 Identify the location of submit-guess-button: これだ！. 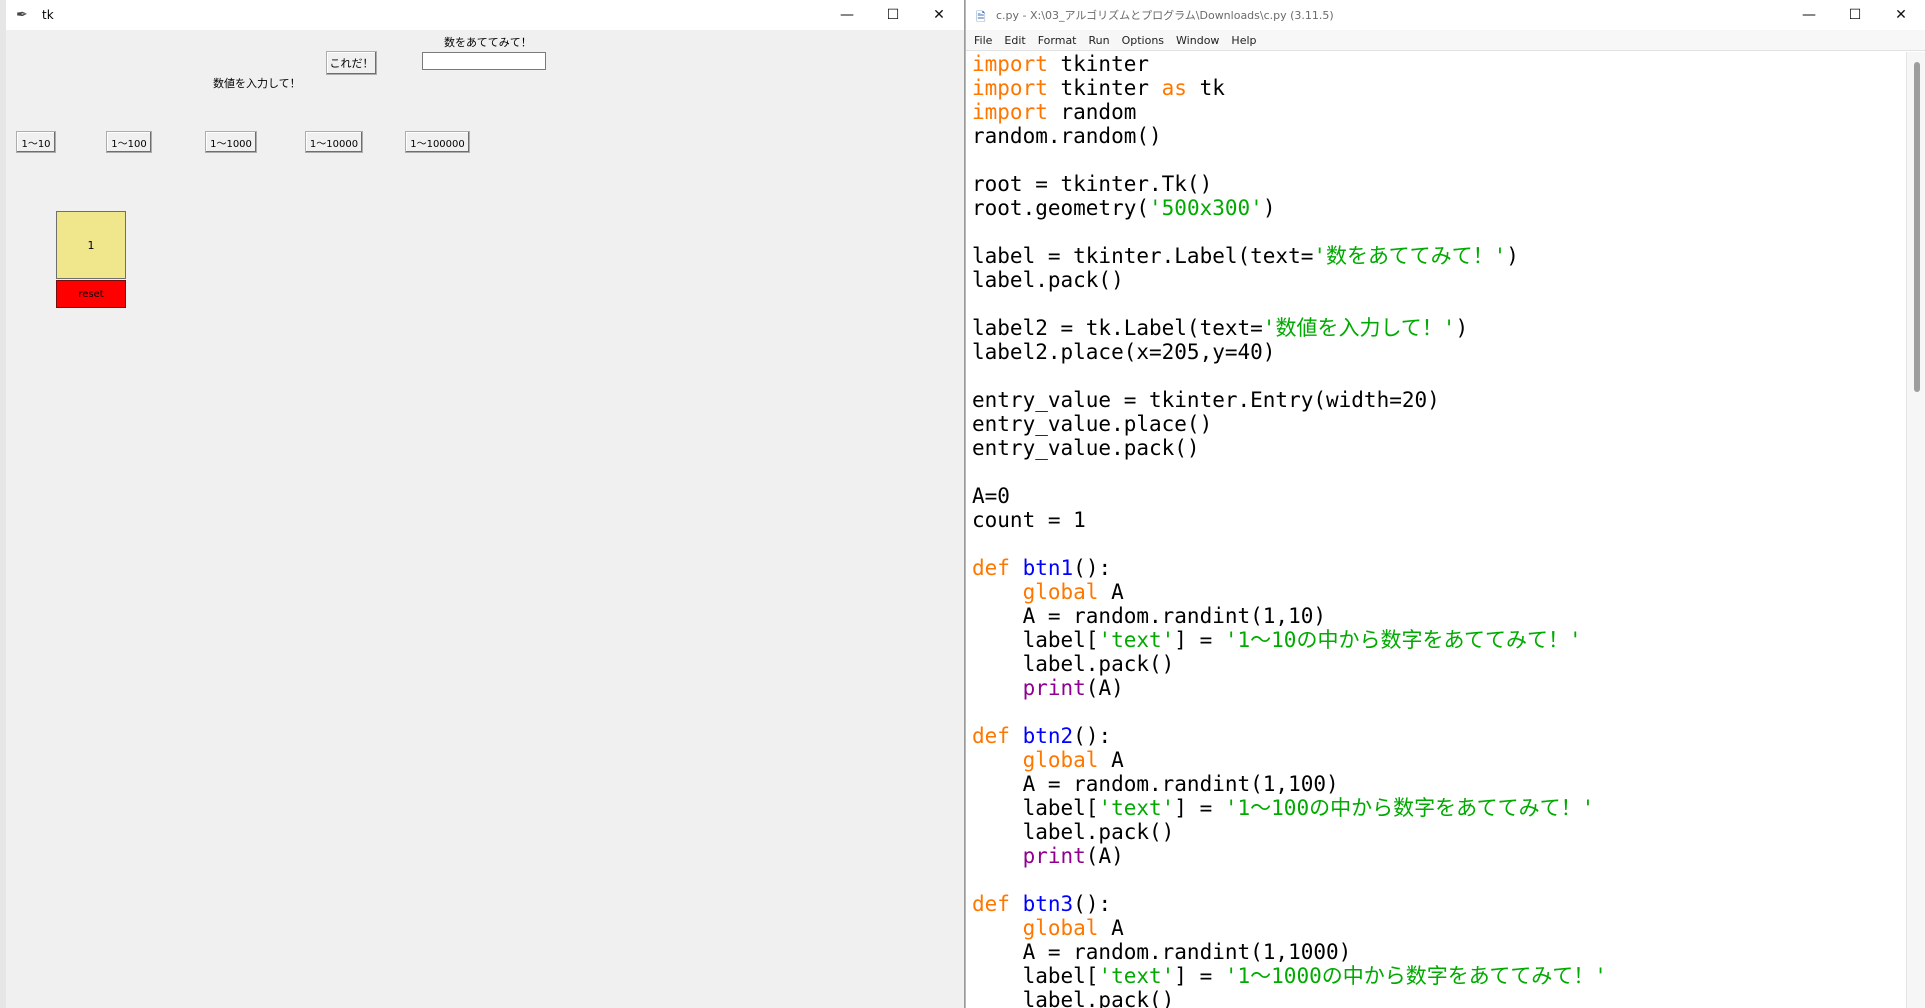
(351, 63).